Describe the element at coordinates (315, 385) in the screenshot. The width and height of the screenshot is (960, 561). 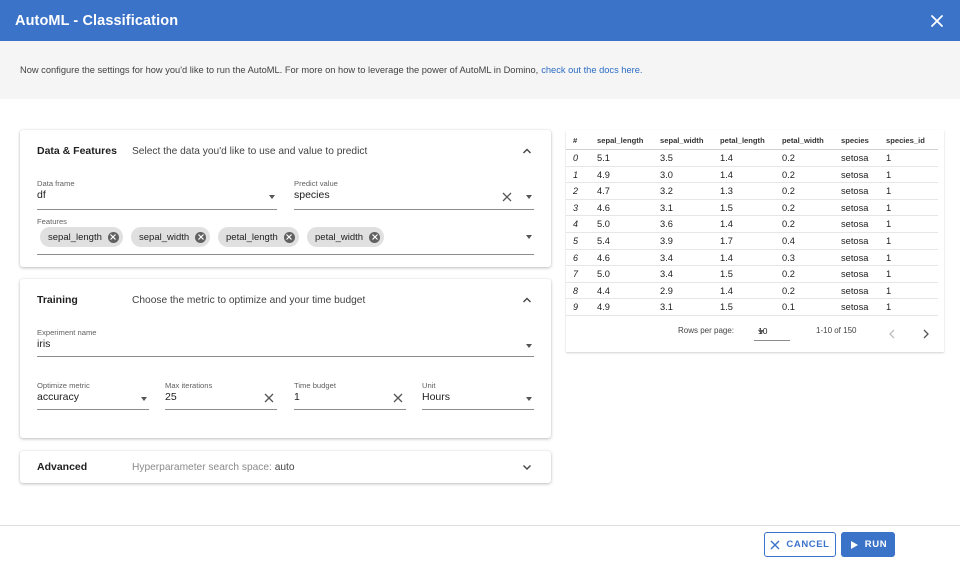
I see `time-budget-label: Time budget` at that location.